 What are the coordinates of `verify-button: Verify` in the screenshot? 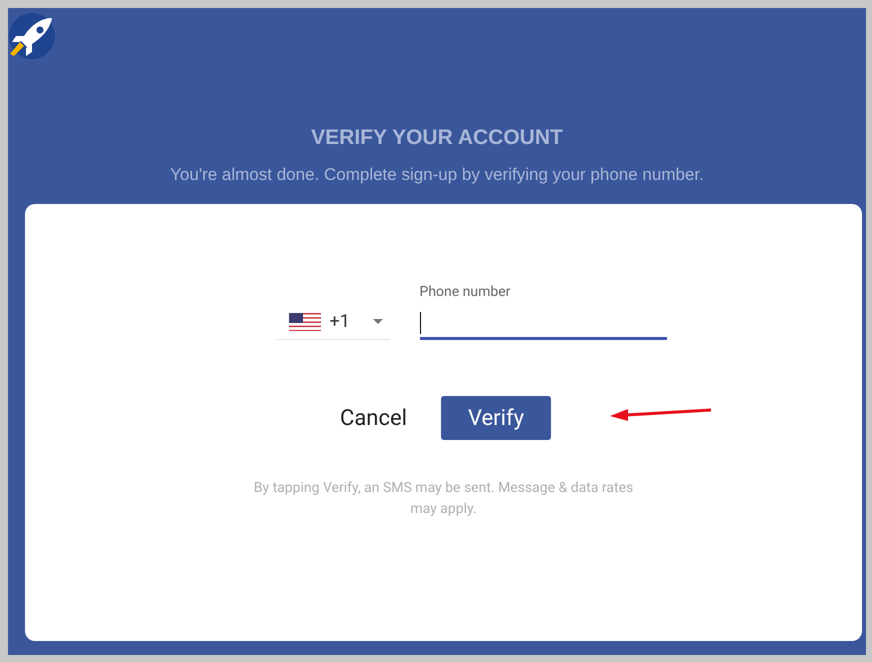 It's located at (495, 418).